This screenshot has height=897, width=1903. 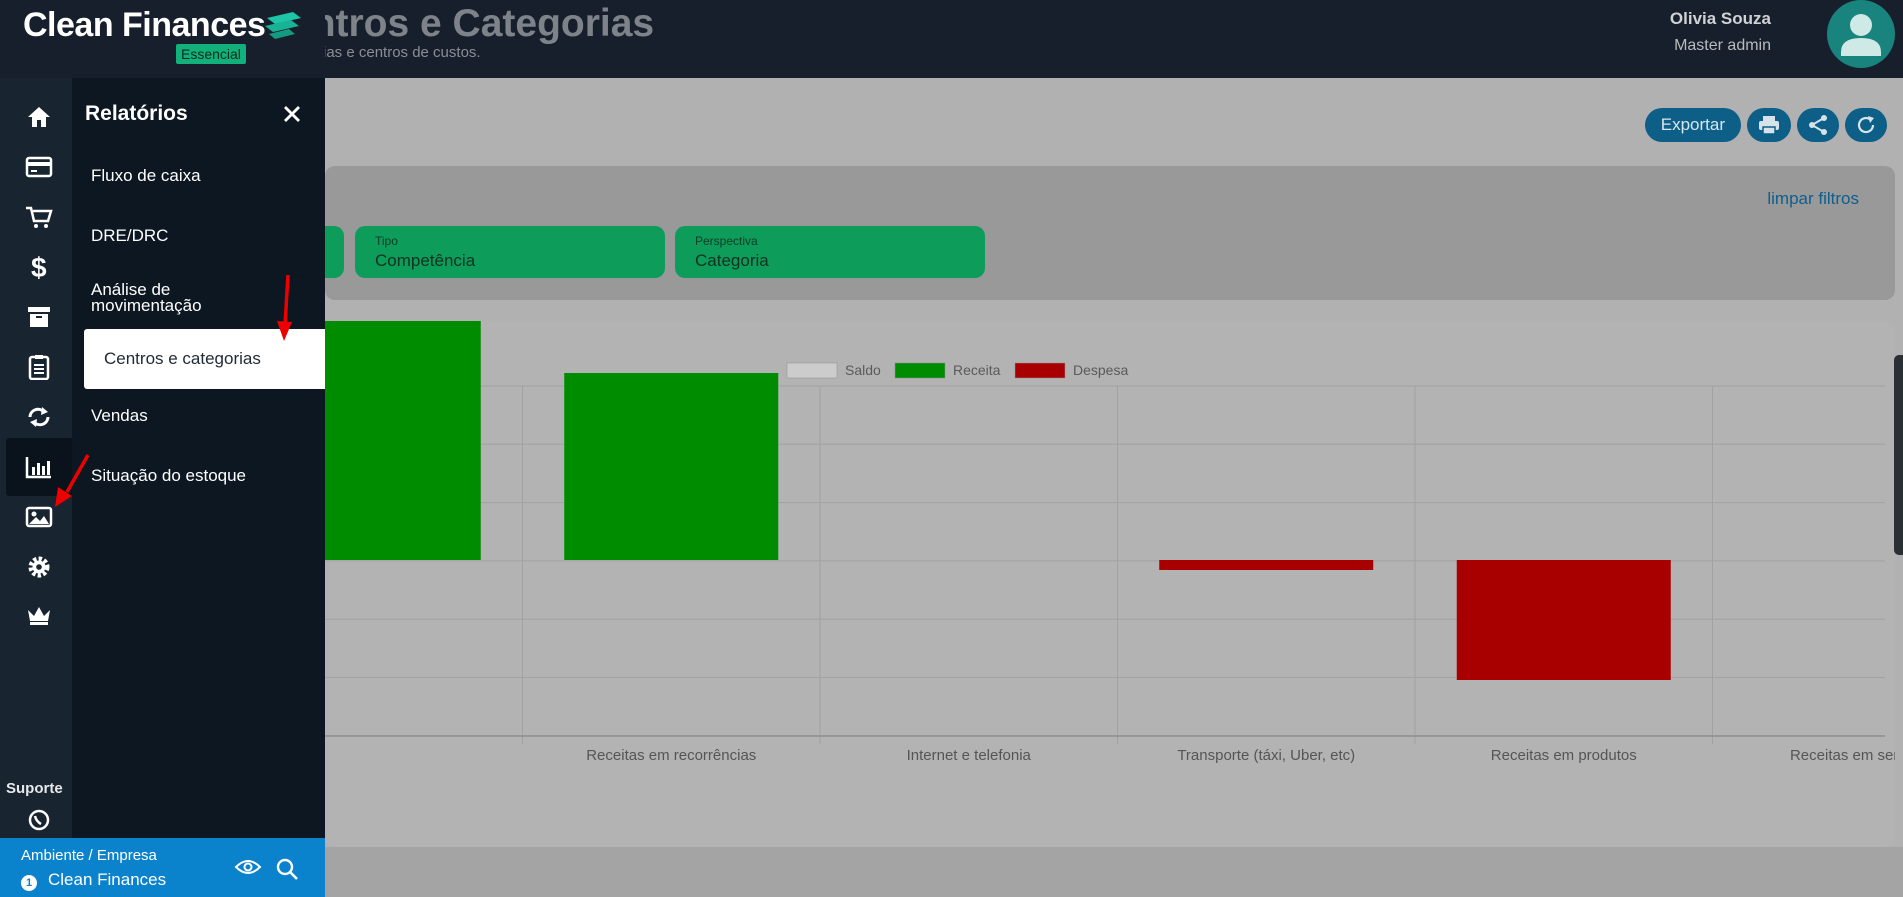 What do you see at coordinates (39, 567) in the screenshot?
I see `gear-icon` at bounding box center [39, 567].